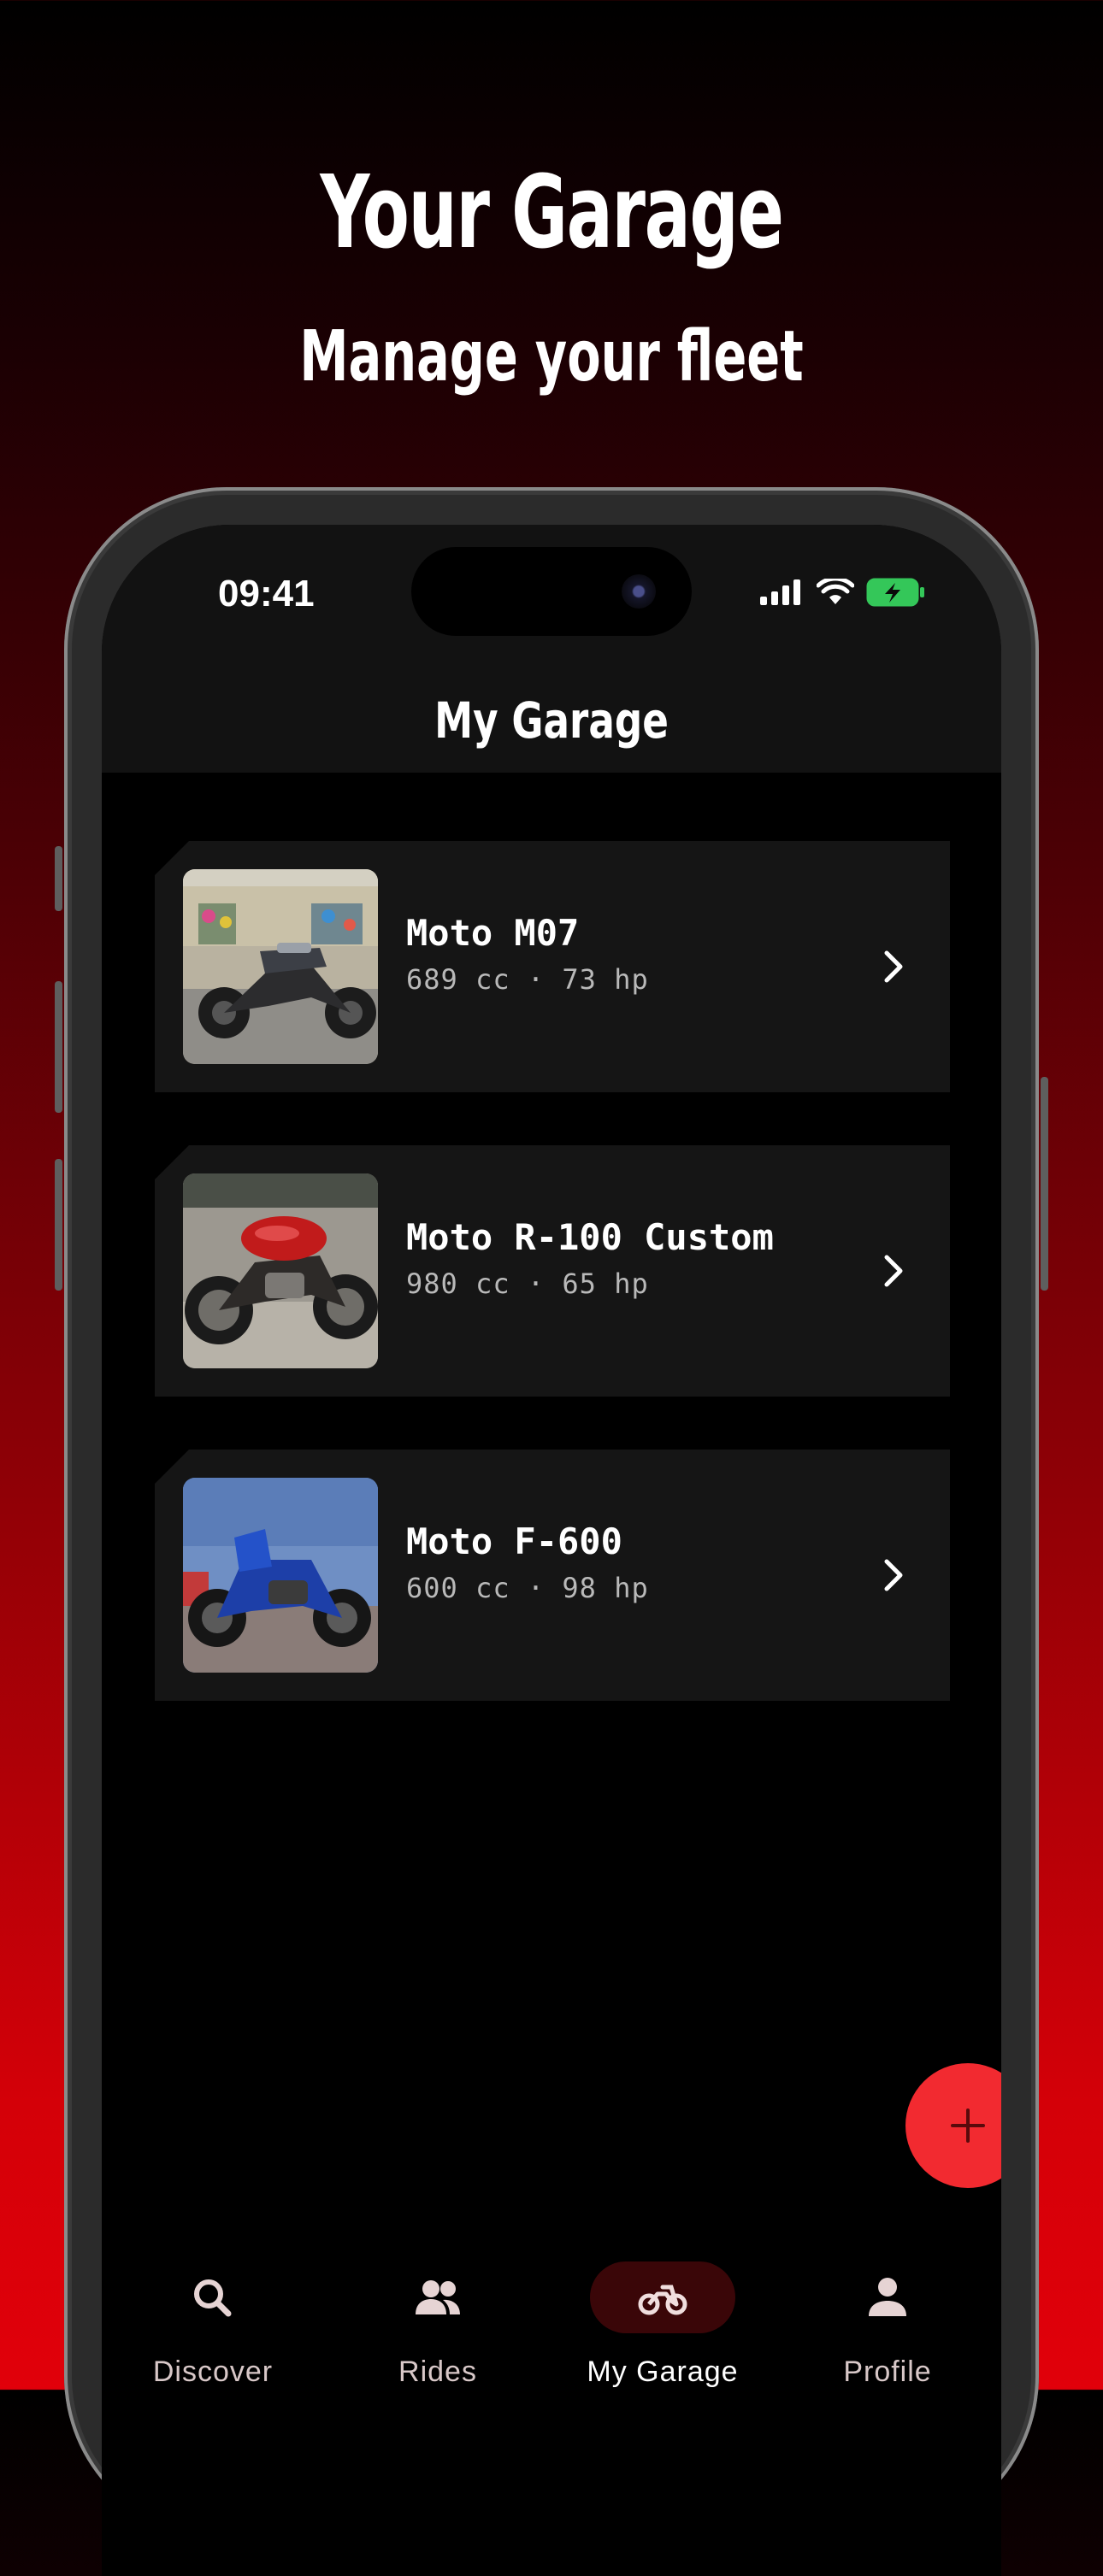  I want to click on nav-item-rides: Rides, so click(438, 2330).